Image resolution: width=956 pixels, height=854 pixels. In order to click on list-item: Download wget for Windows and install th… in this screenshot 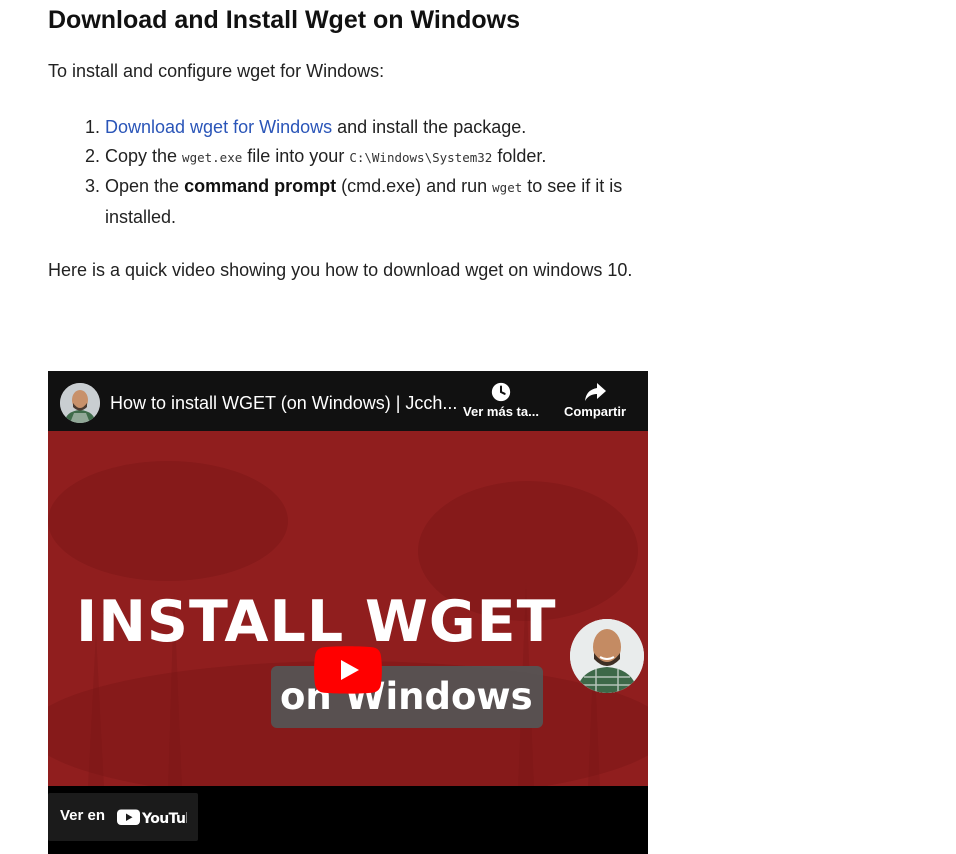, I will do `click(371, 127)`.